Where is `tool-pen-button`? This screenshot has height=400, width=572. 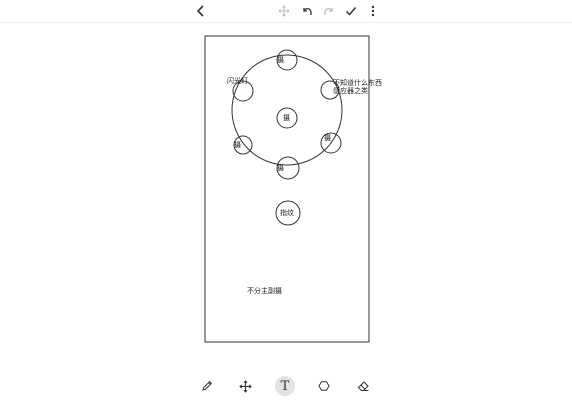 tool-pen-button is located at coordinates (207, 386).